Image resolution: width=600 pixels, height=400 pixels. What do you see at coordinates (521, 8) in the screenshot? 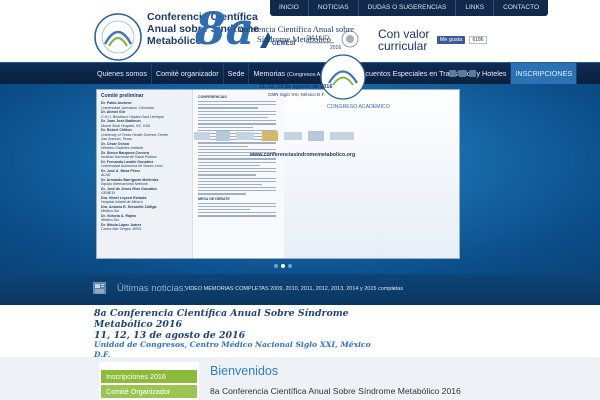
I see `top-nav-contacto: CONTACTO` at bounding box center [521, 8].